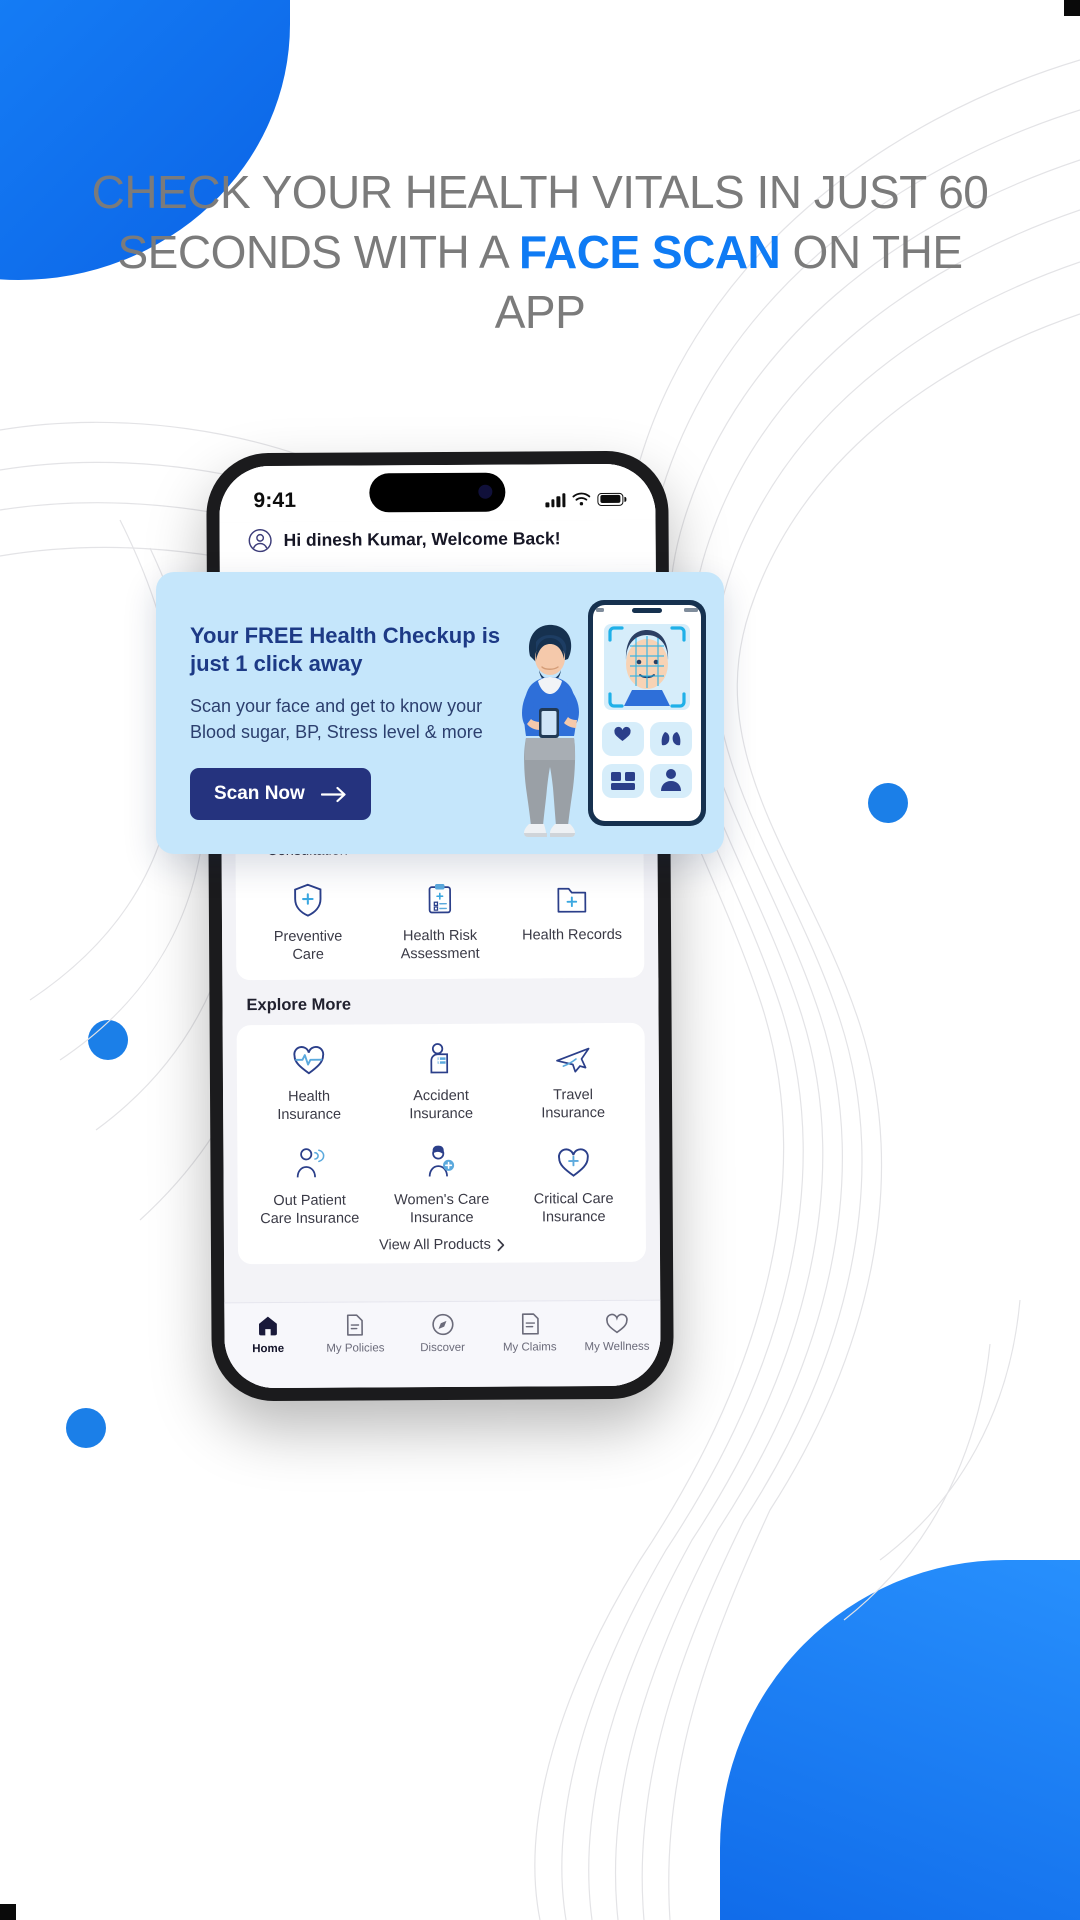 The height and width of the screenshot is (1920, 1080). What do you see at coordinates (572, 900) in the screenshot?
I see `folder-plus-icon` at bounding box center [572, 900].